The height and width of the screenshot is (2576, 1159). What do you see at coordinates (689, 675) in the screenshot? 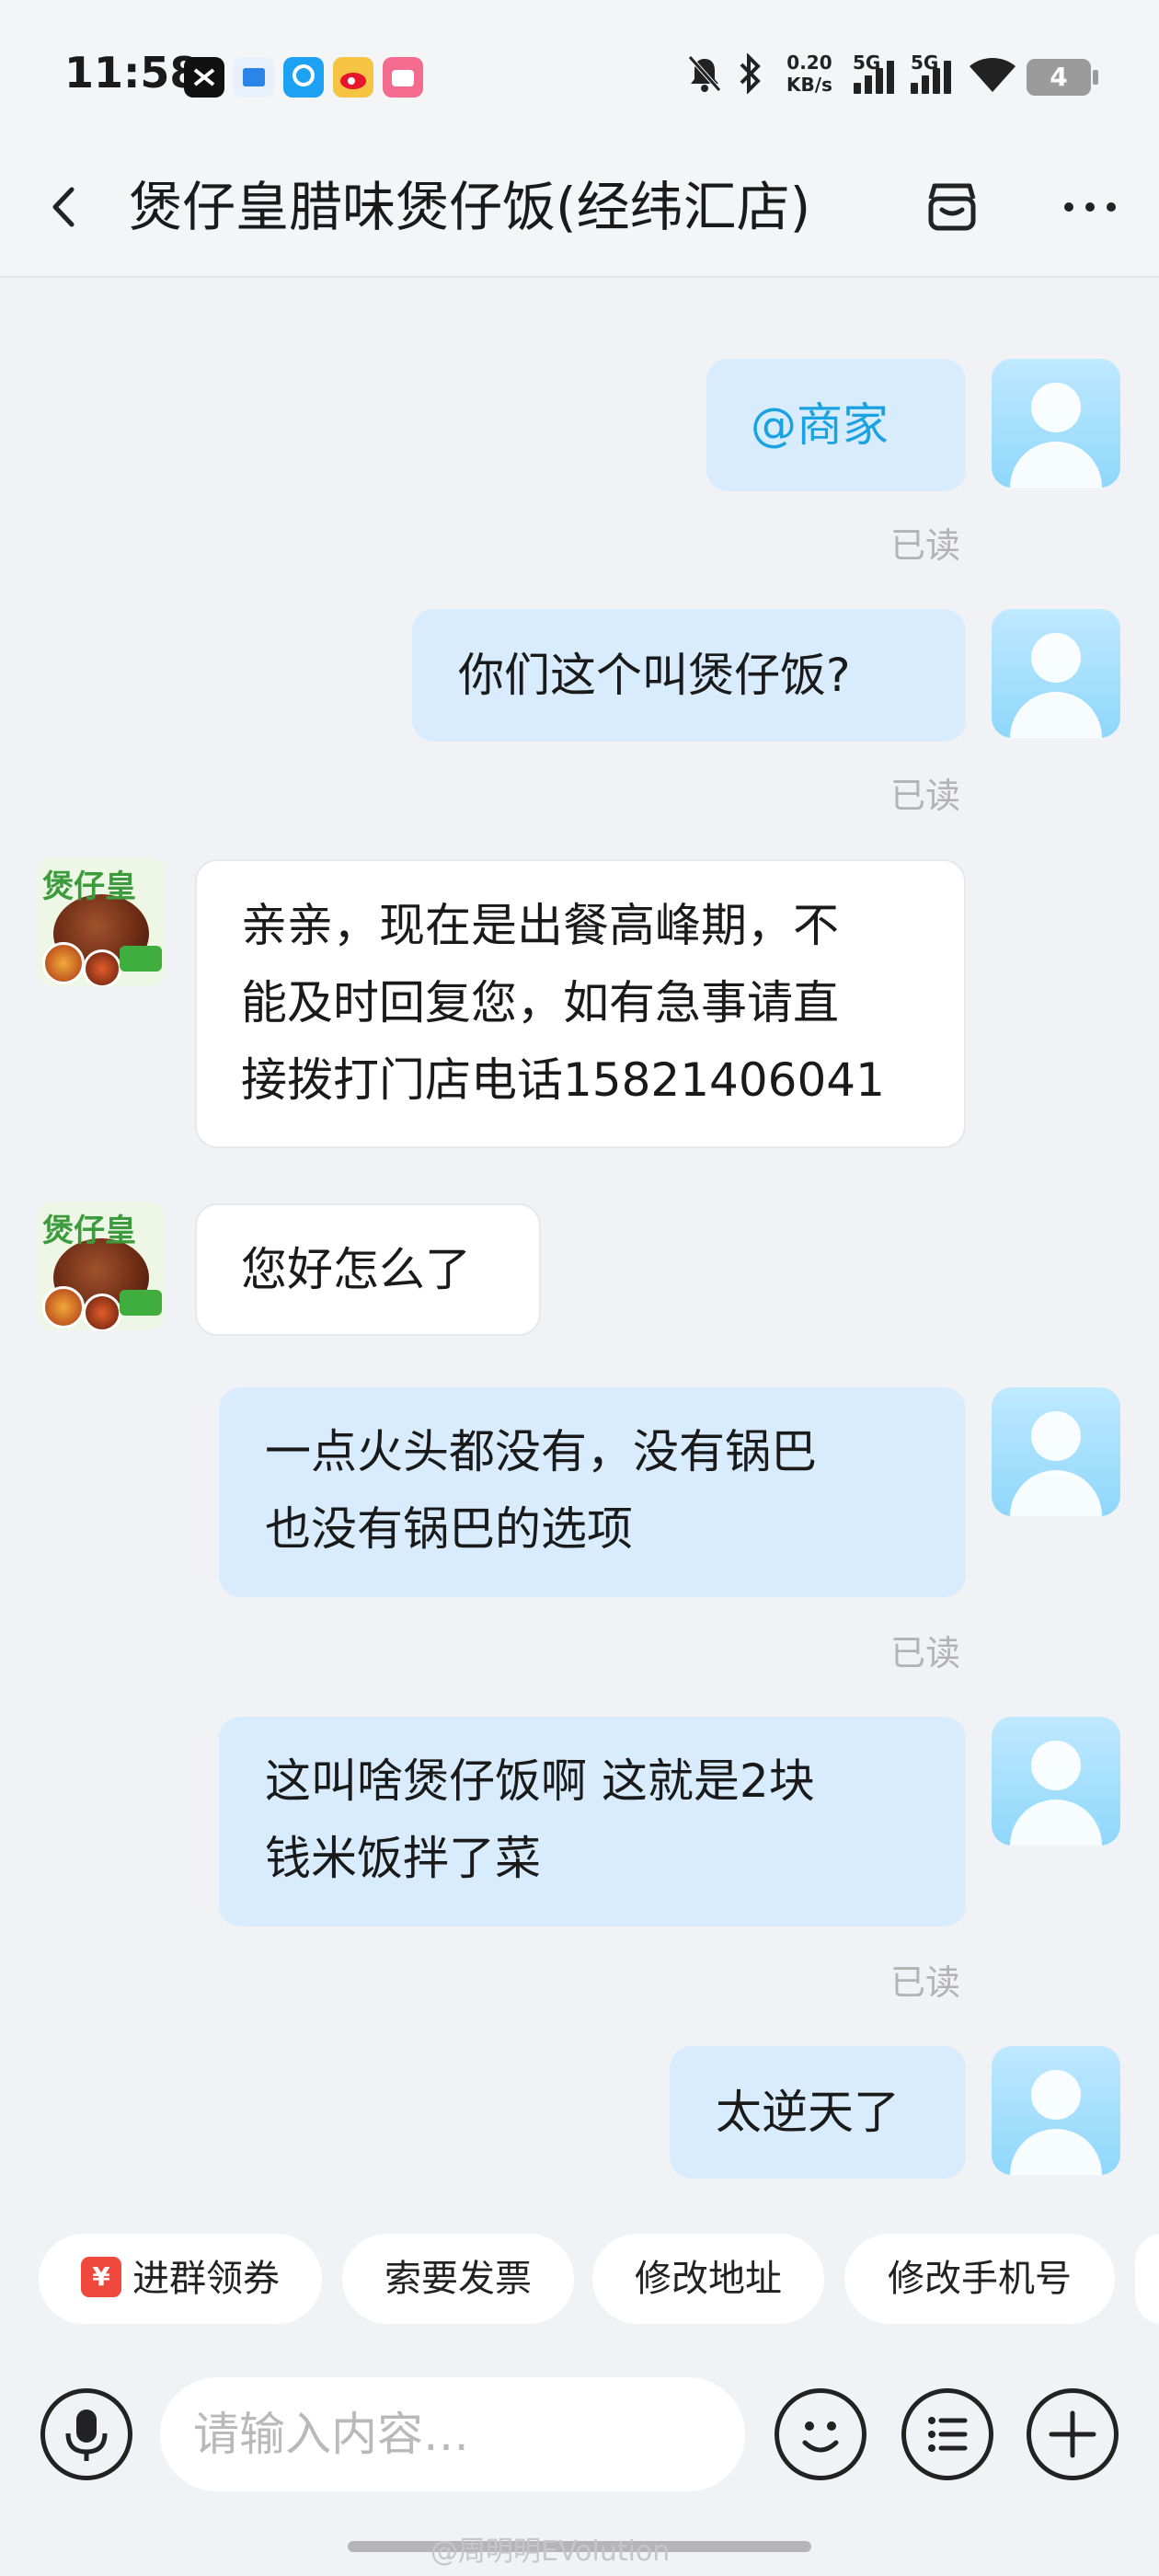
I see `message-bubble: 你们这个叫煲仔饭?` at bounding box center [689, 675].